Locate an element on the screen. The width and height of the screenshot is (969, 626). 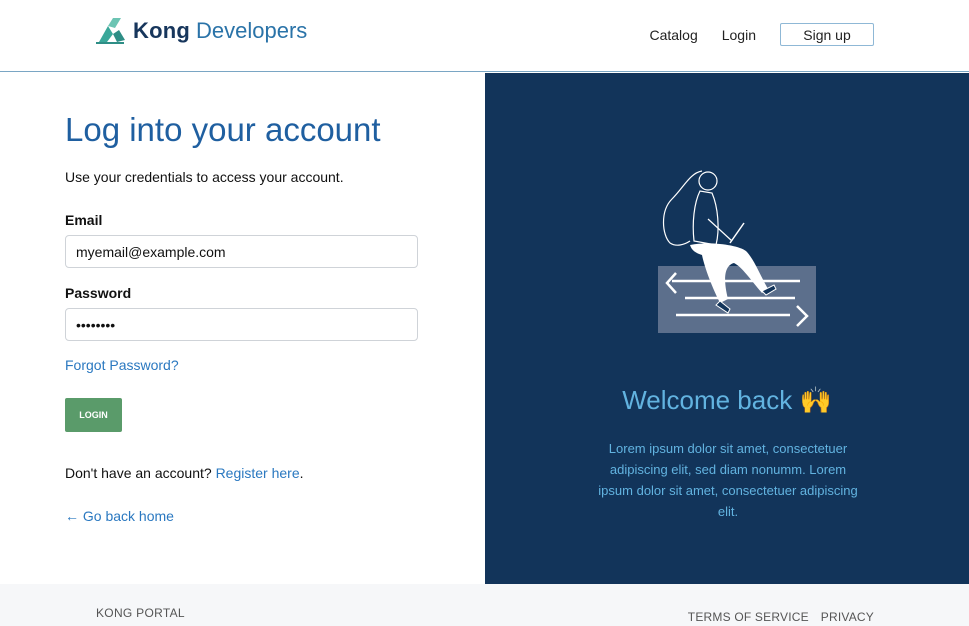
register-prompt: Don't have an account? Register here. is located at coordinates (184, 473).